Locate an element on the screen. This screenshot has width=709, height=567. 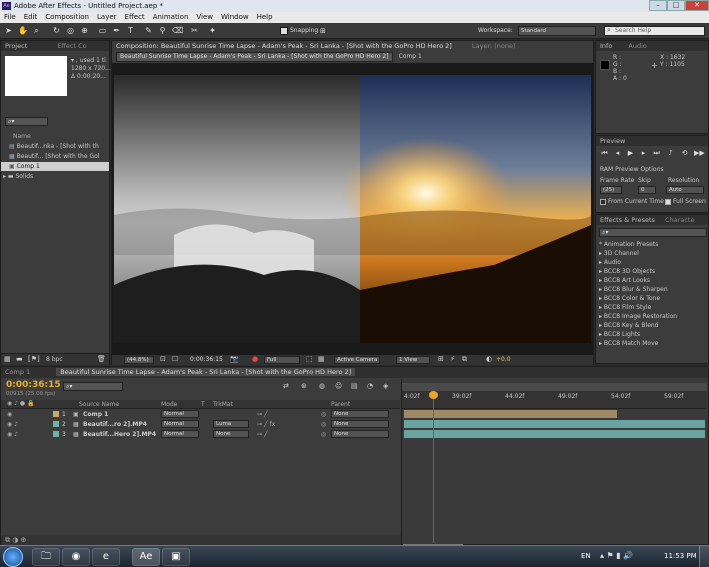
selection-tool-icon: ➤ is located at coordinates (8, 30).